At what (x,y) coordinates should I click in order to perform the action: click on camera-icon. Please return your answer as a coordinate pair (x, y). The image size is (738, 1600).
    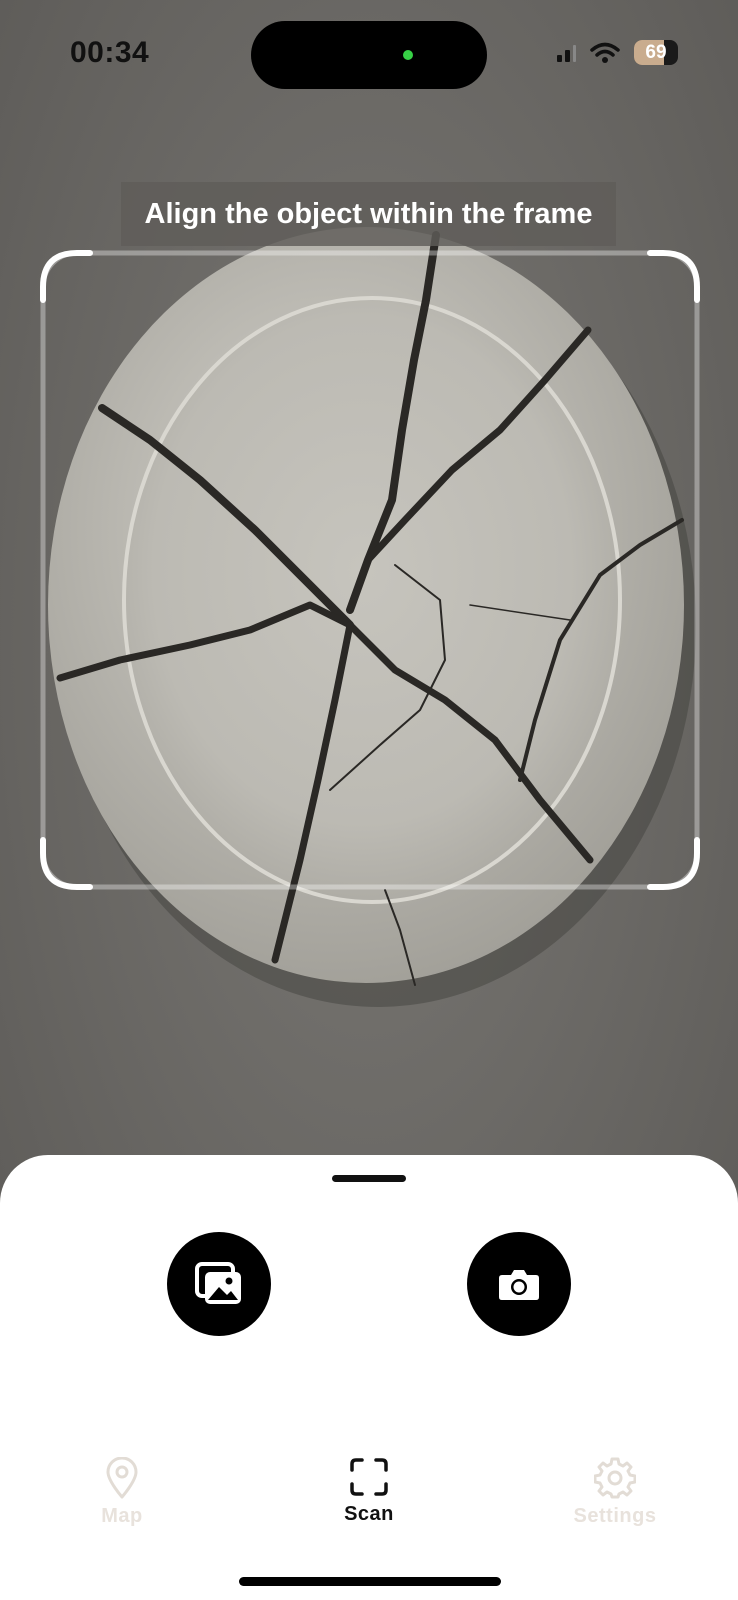
    Looking at the image, I should click on (519, 1285).